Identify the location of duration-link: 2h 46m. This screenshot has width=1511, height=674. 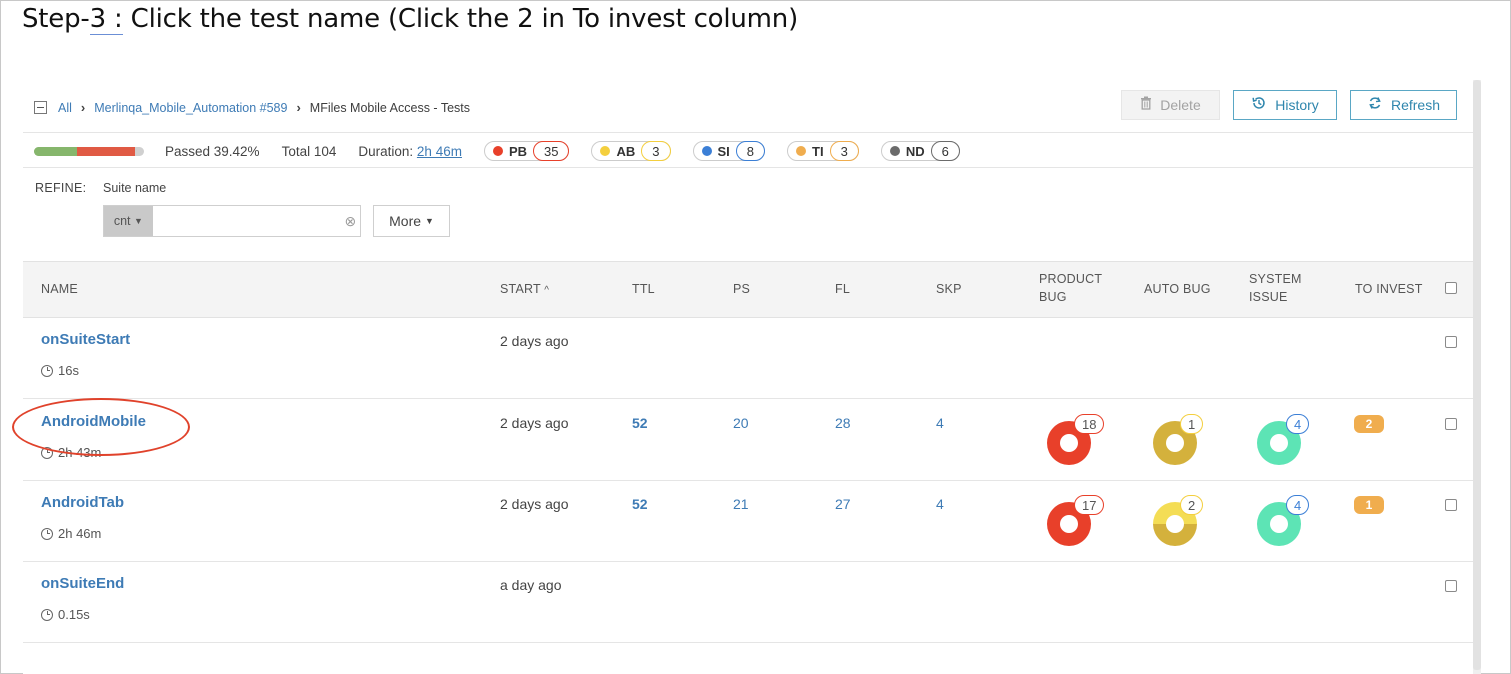
(439, 151).